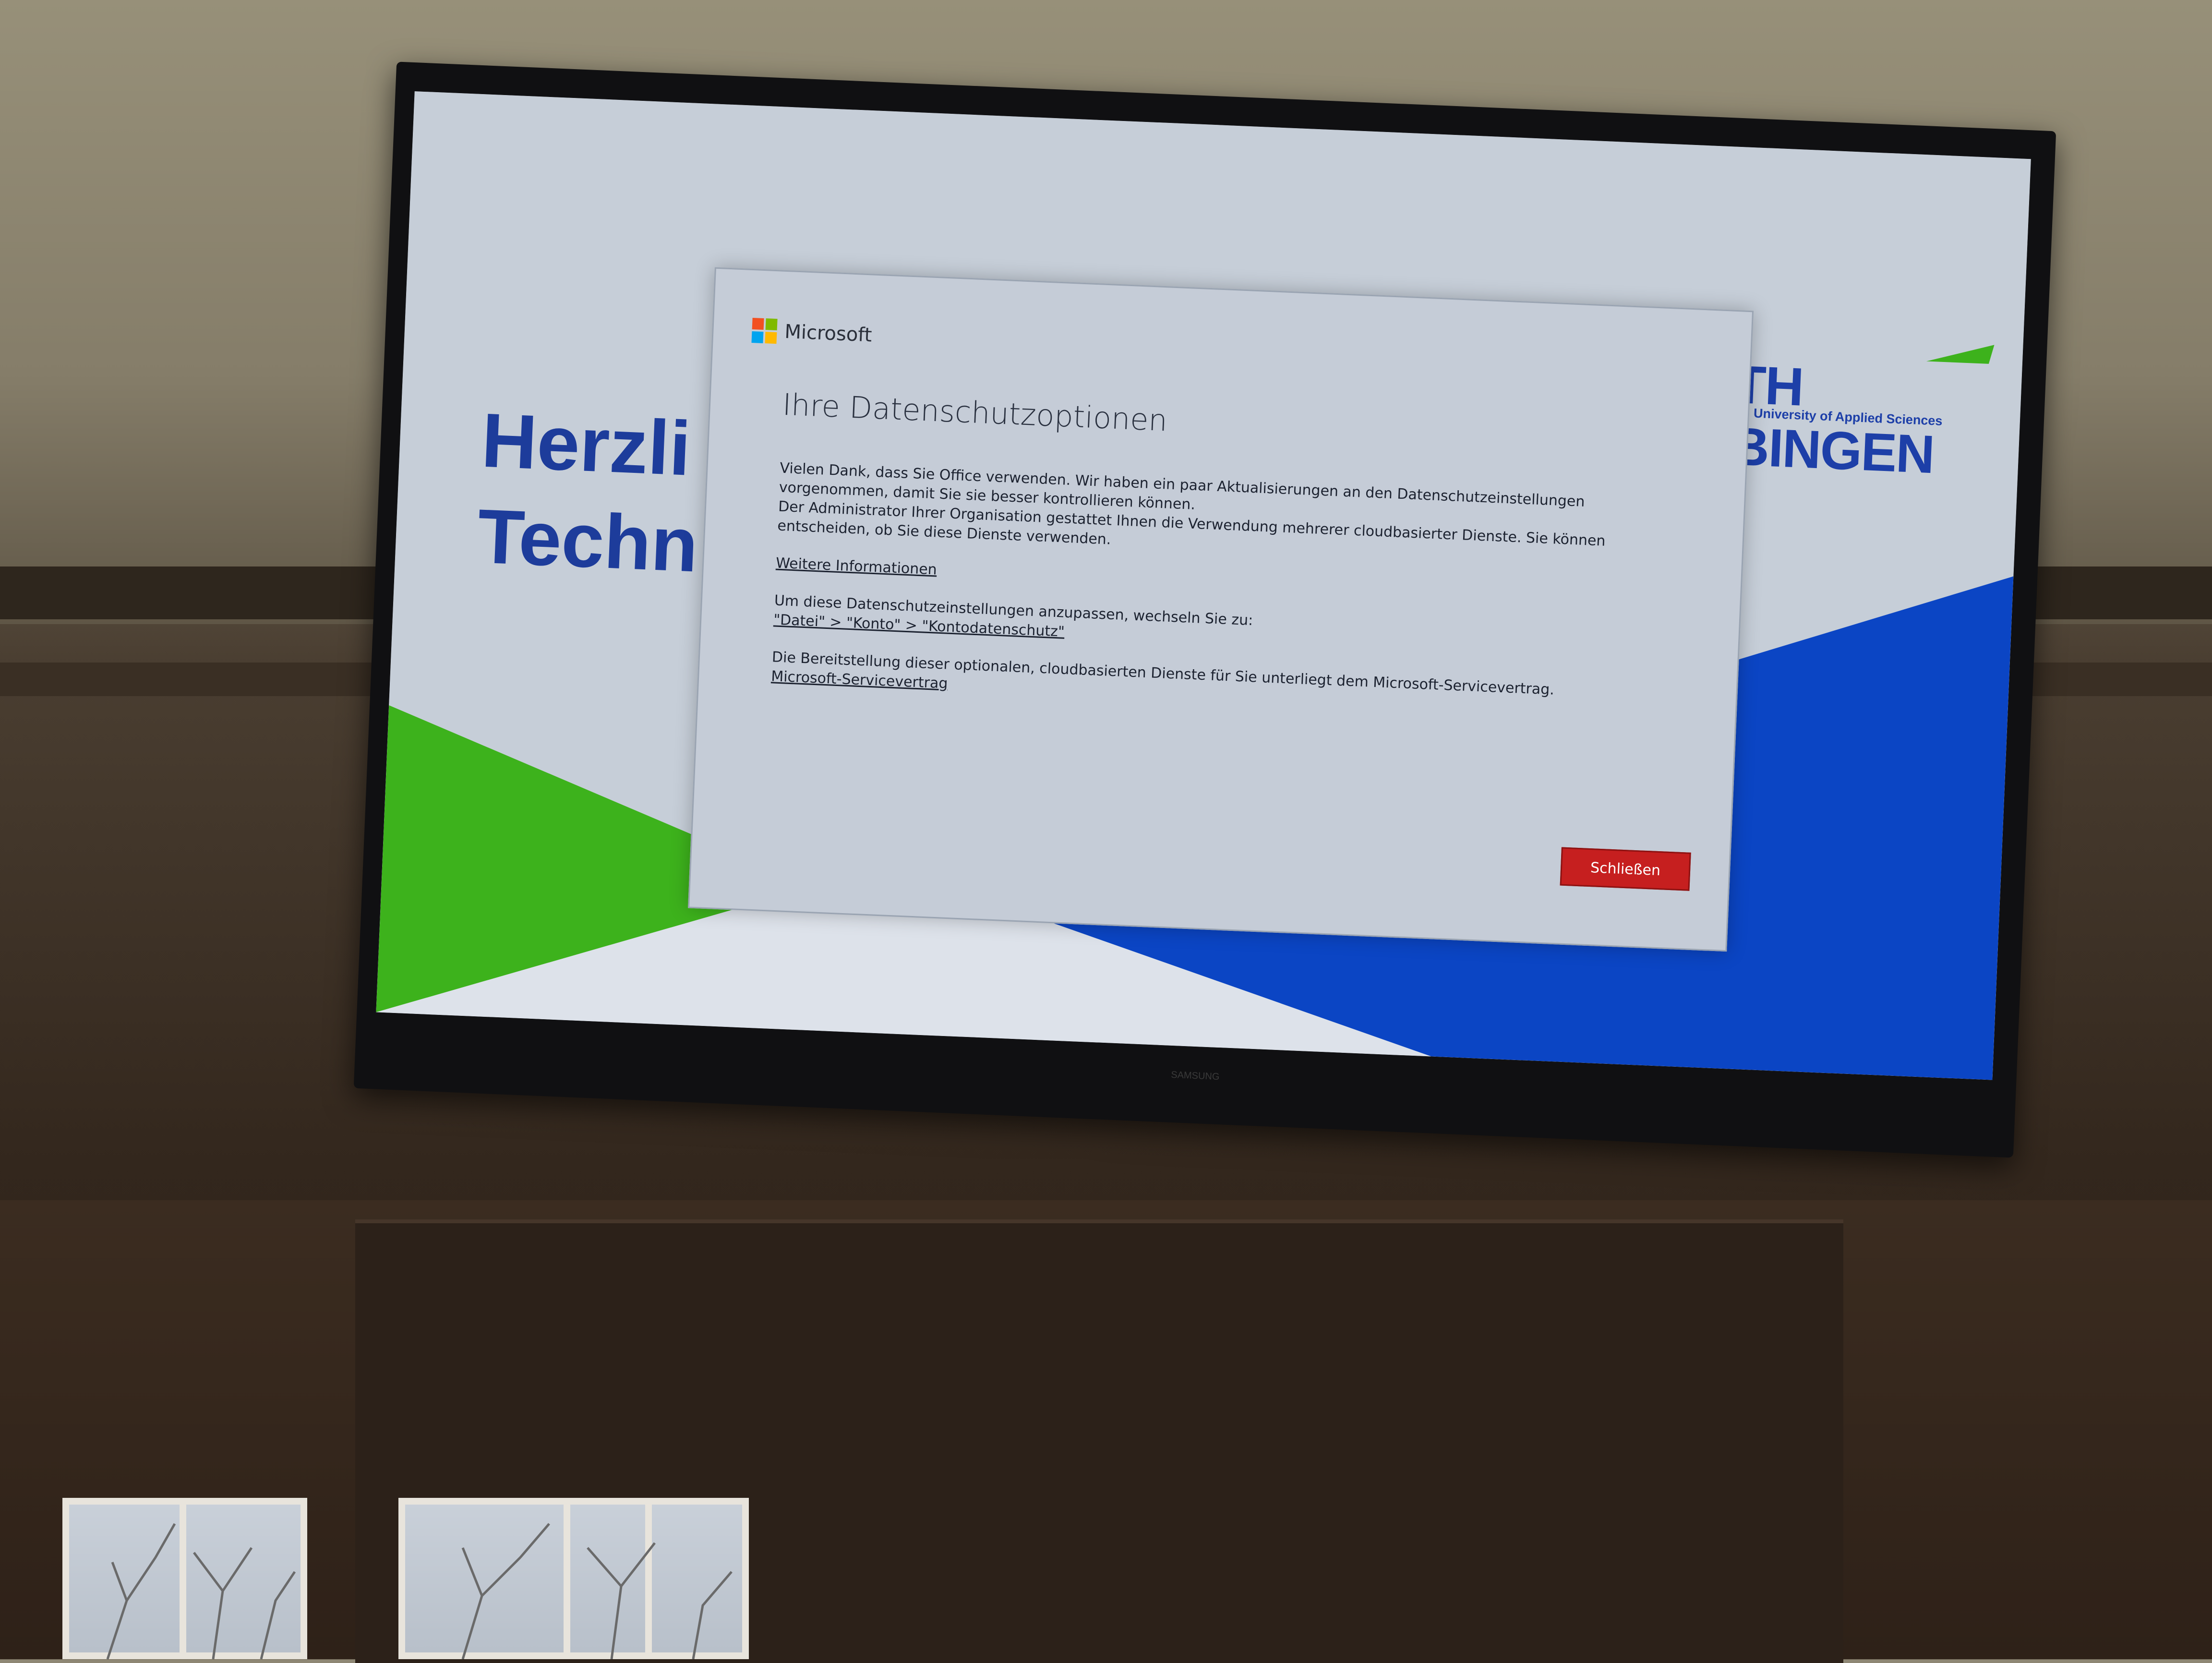 The width and height of the screenshot is (2212, 1663). What do you see at coordinates (857, 566) in the screenshot?
I see `more-info-link: Weitere Informationen` at bounding box center [857, 566].